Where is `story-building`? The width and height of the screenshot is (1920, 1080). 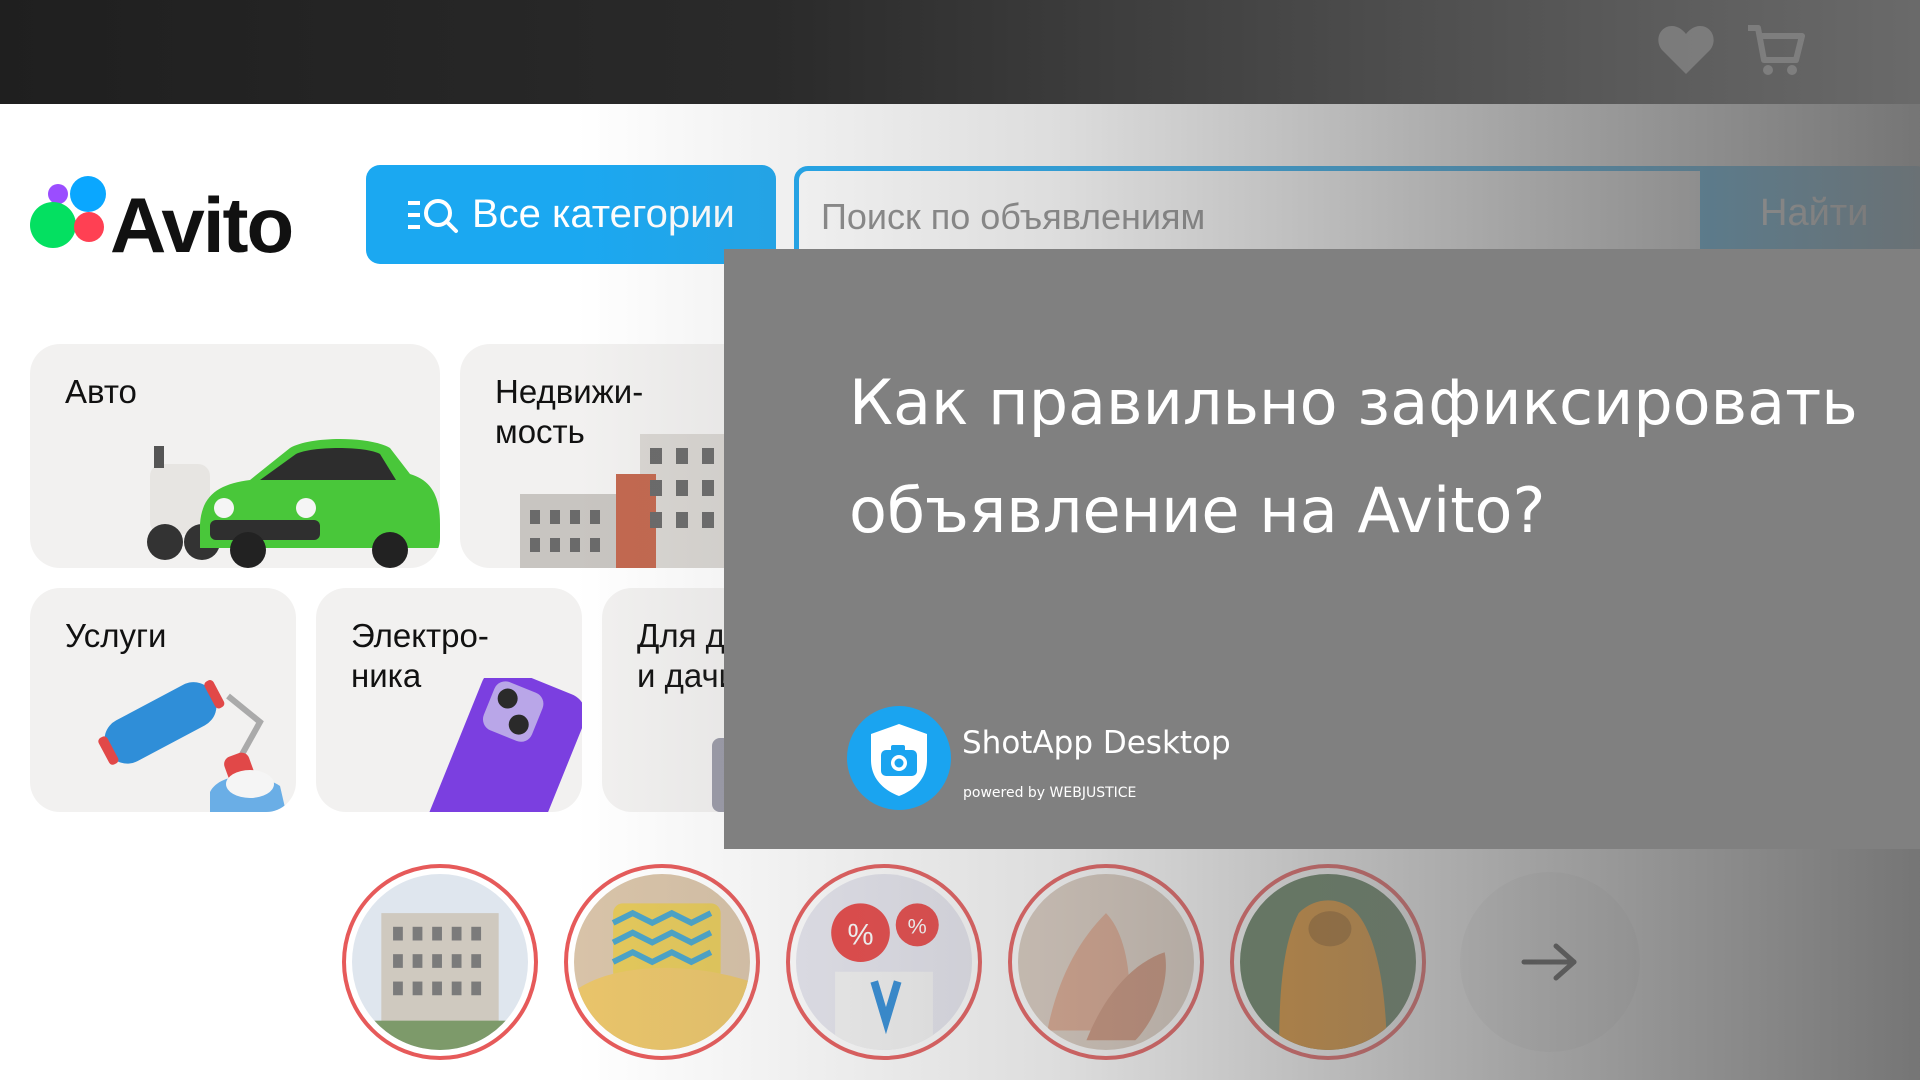
story-building is located at coordinates (440, 962).